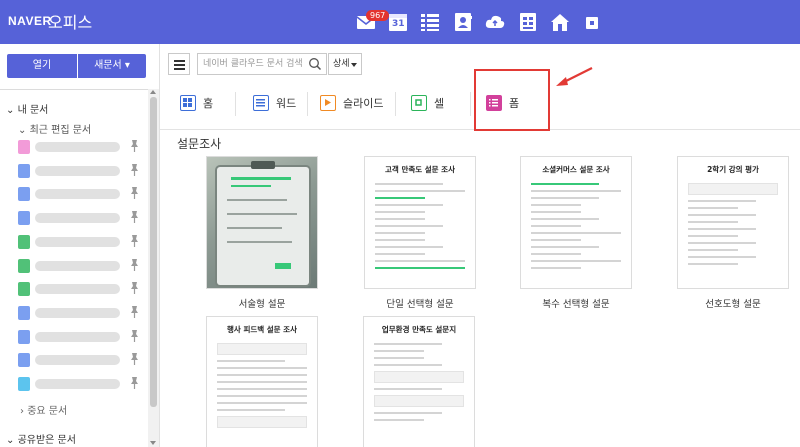 Image resolution: width=800 pixels, height=447 pixels. What do you see at coordinates (512, 100) in the screenshot?
I see `form-tab-highlight-box` at bounding box center [512, 100].